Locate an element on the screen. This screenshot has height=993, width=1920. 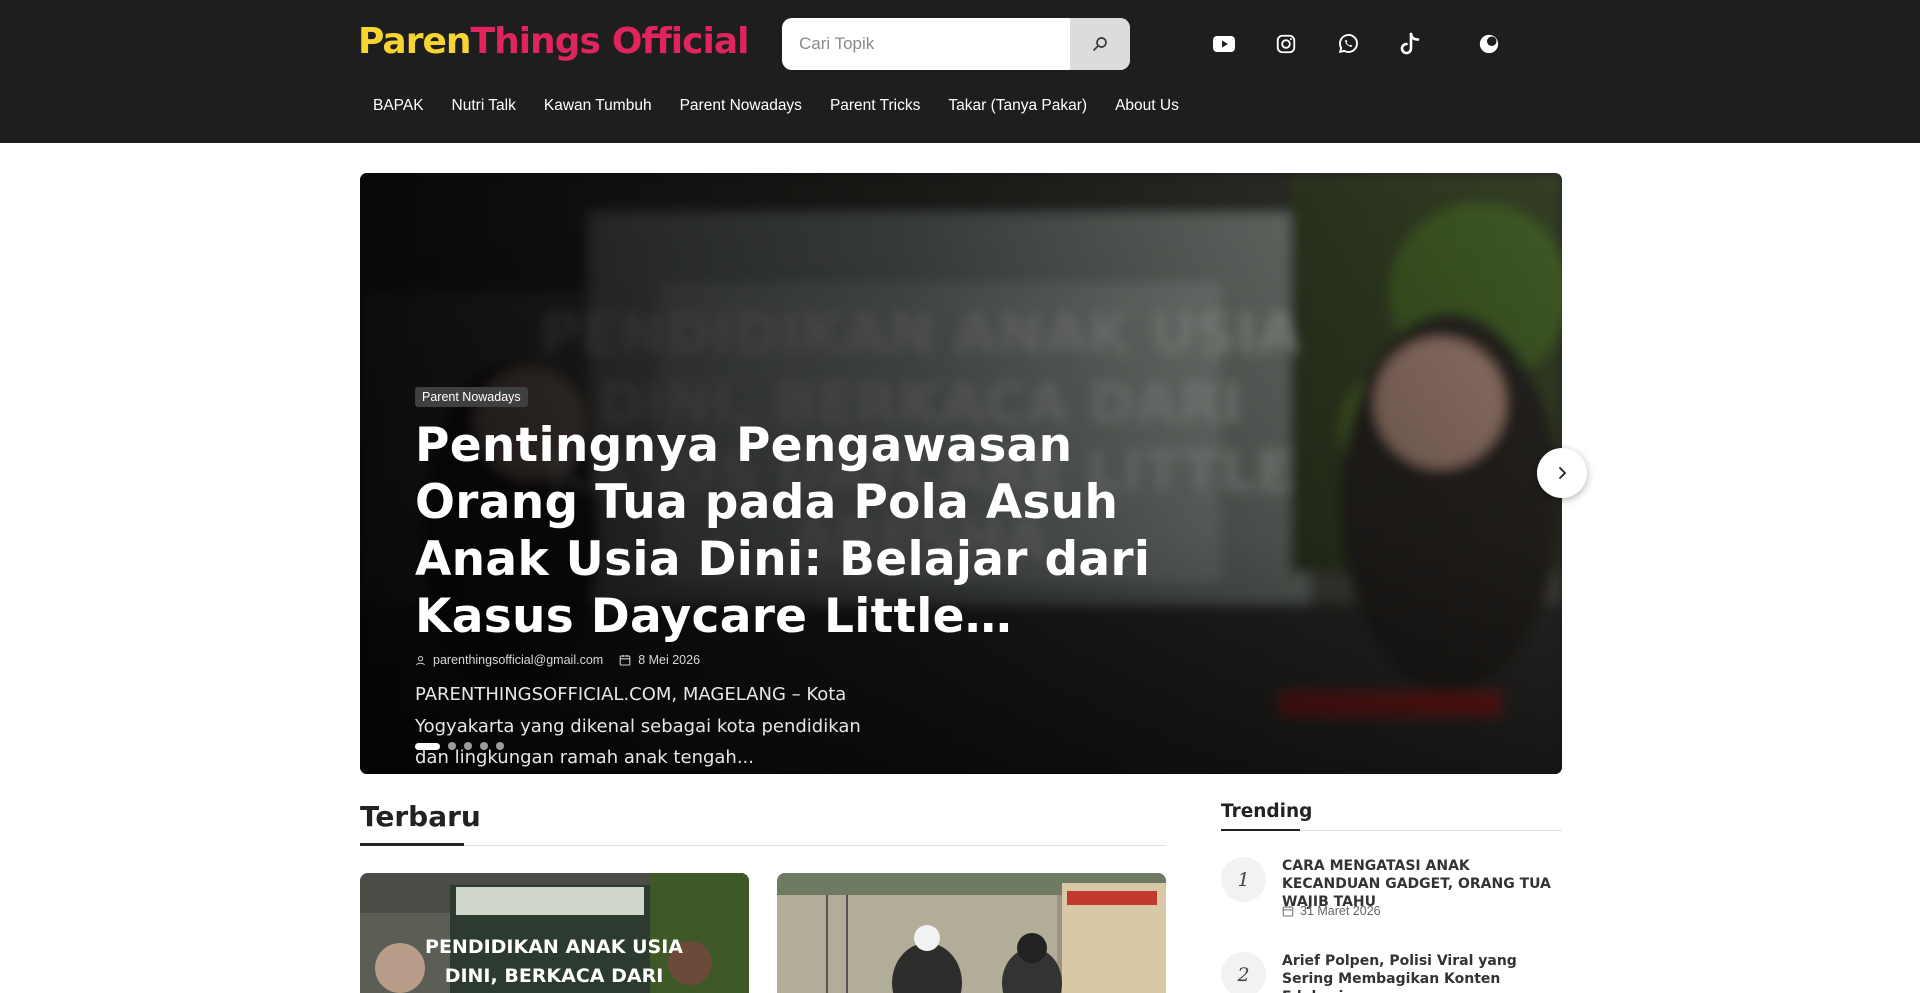
dark-mode-toggle is located at coordinates (1489, 44).